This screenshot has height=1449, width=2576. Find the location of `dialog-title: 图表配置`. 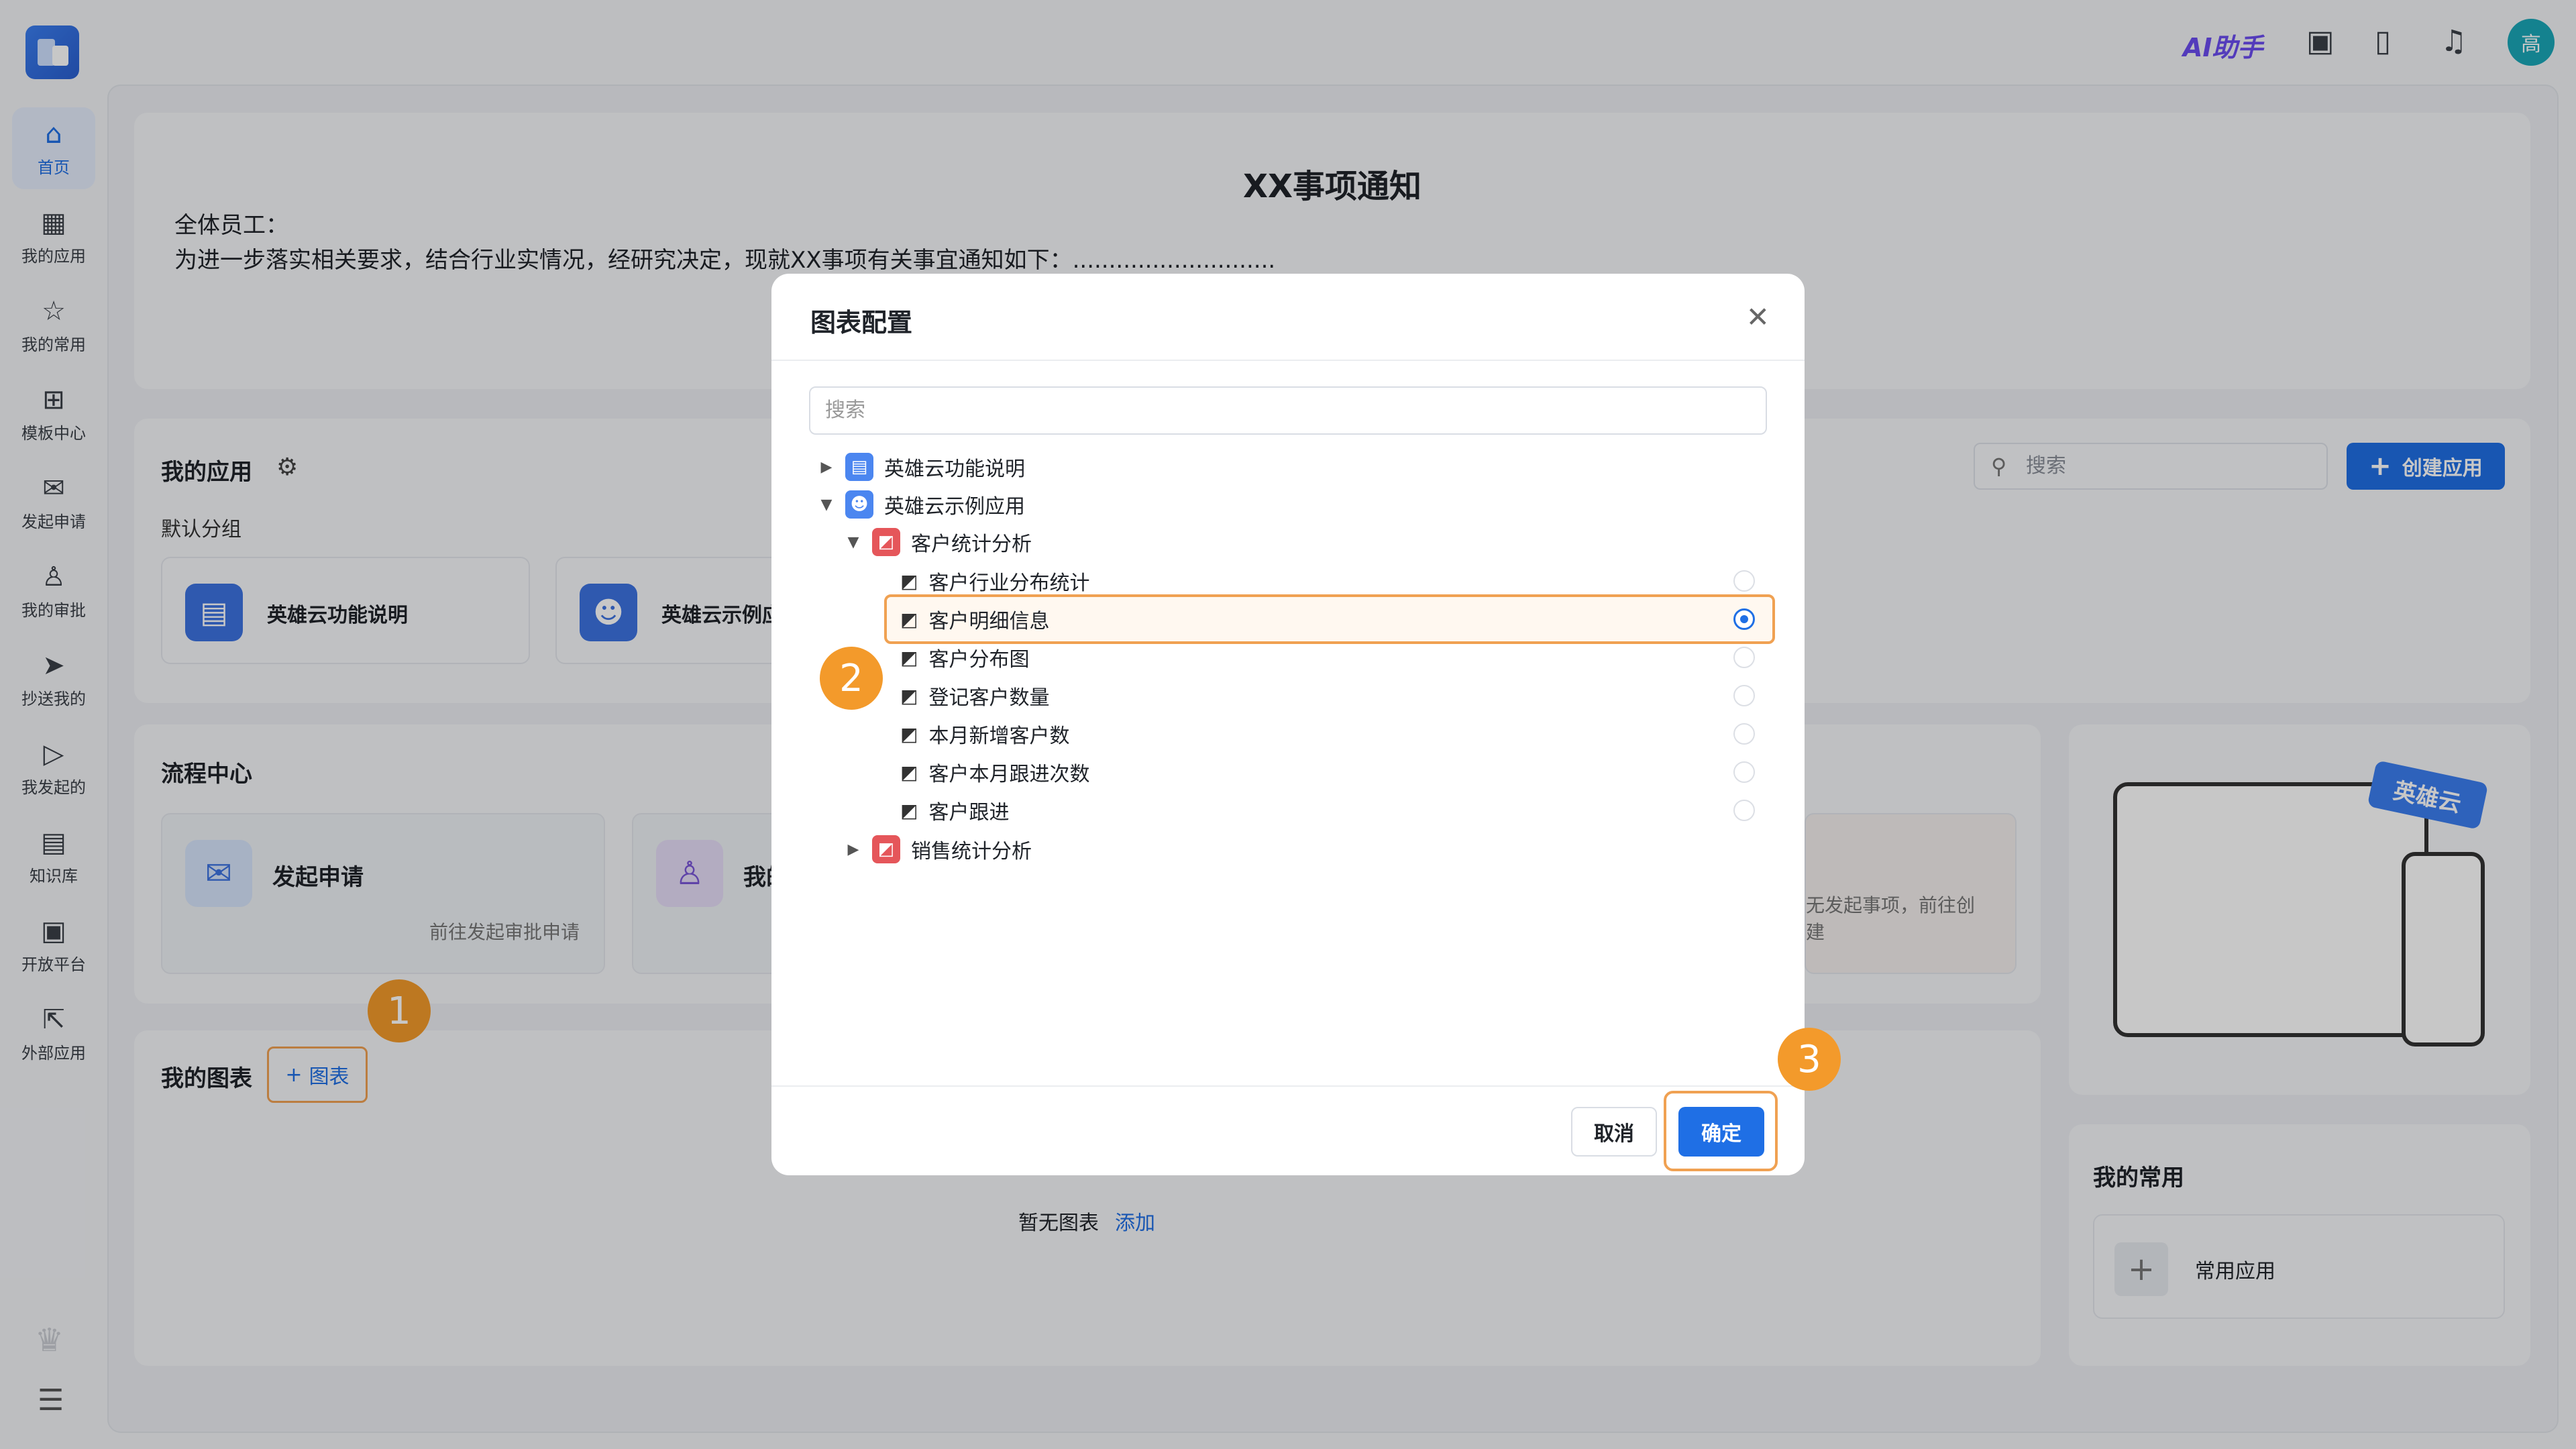

dialog-title: 图表配置 is located at coordinates (861, 322).